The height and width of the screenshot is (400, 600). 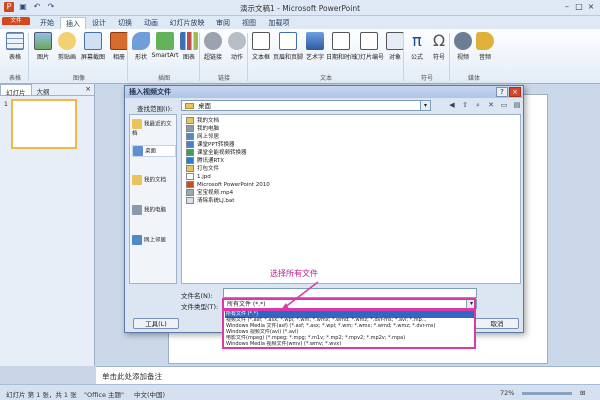 I want to click on picture-icon, so click(x=43, y=41).